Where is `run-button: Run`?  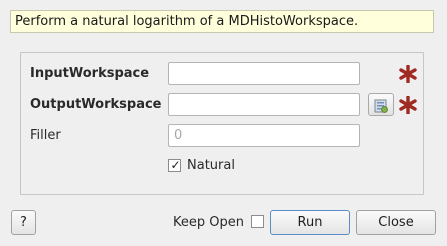
run-button: Run is located at coordinates (310, 222).